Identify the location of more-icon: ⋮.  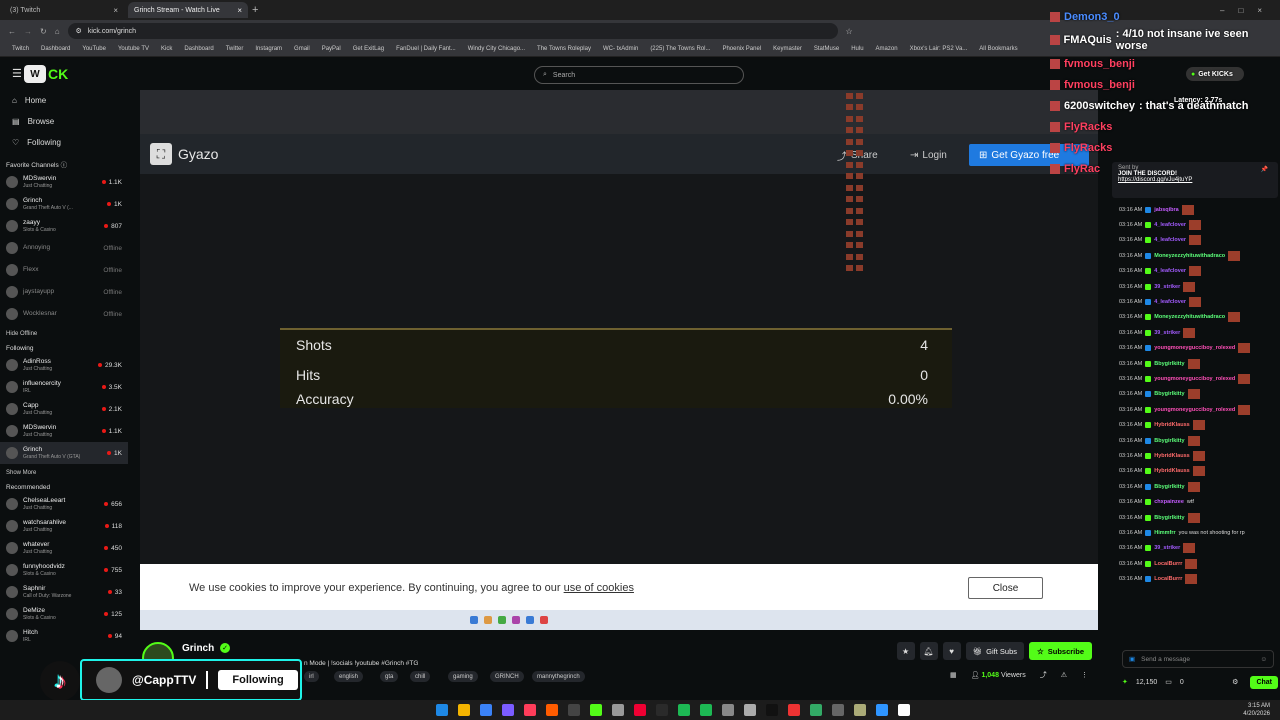
(1084, 675).